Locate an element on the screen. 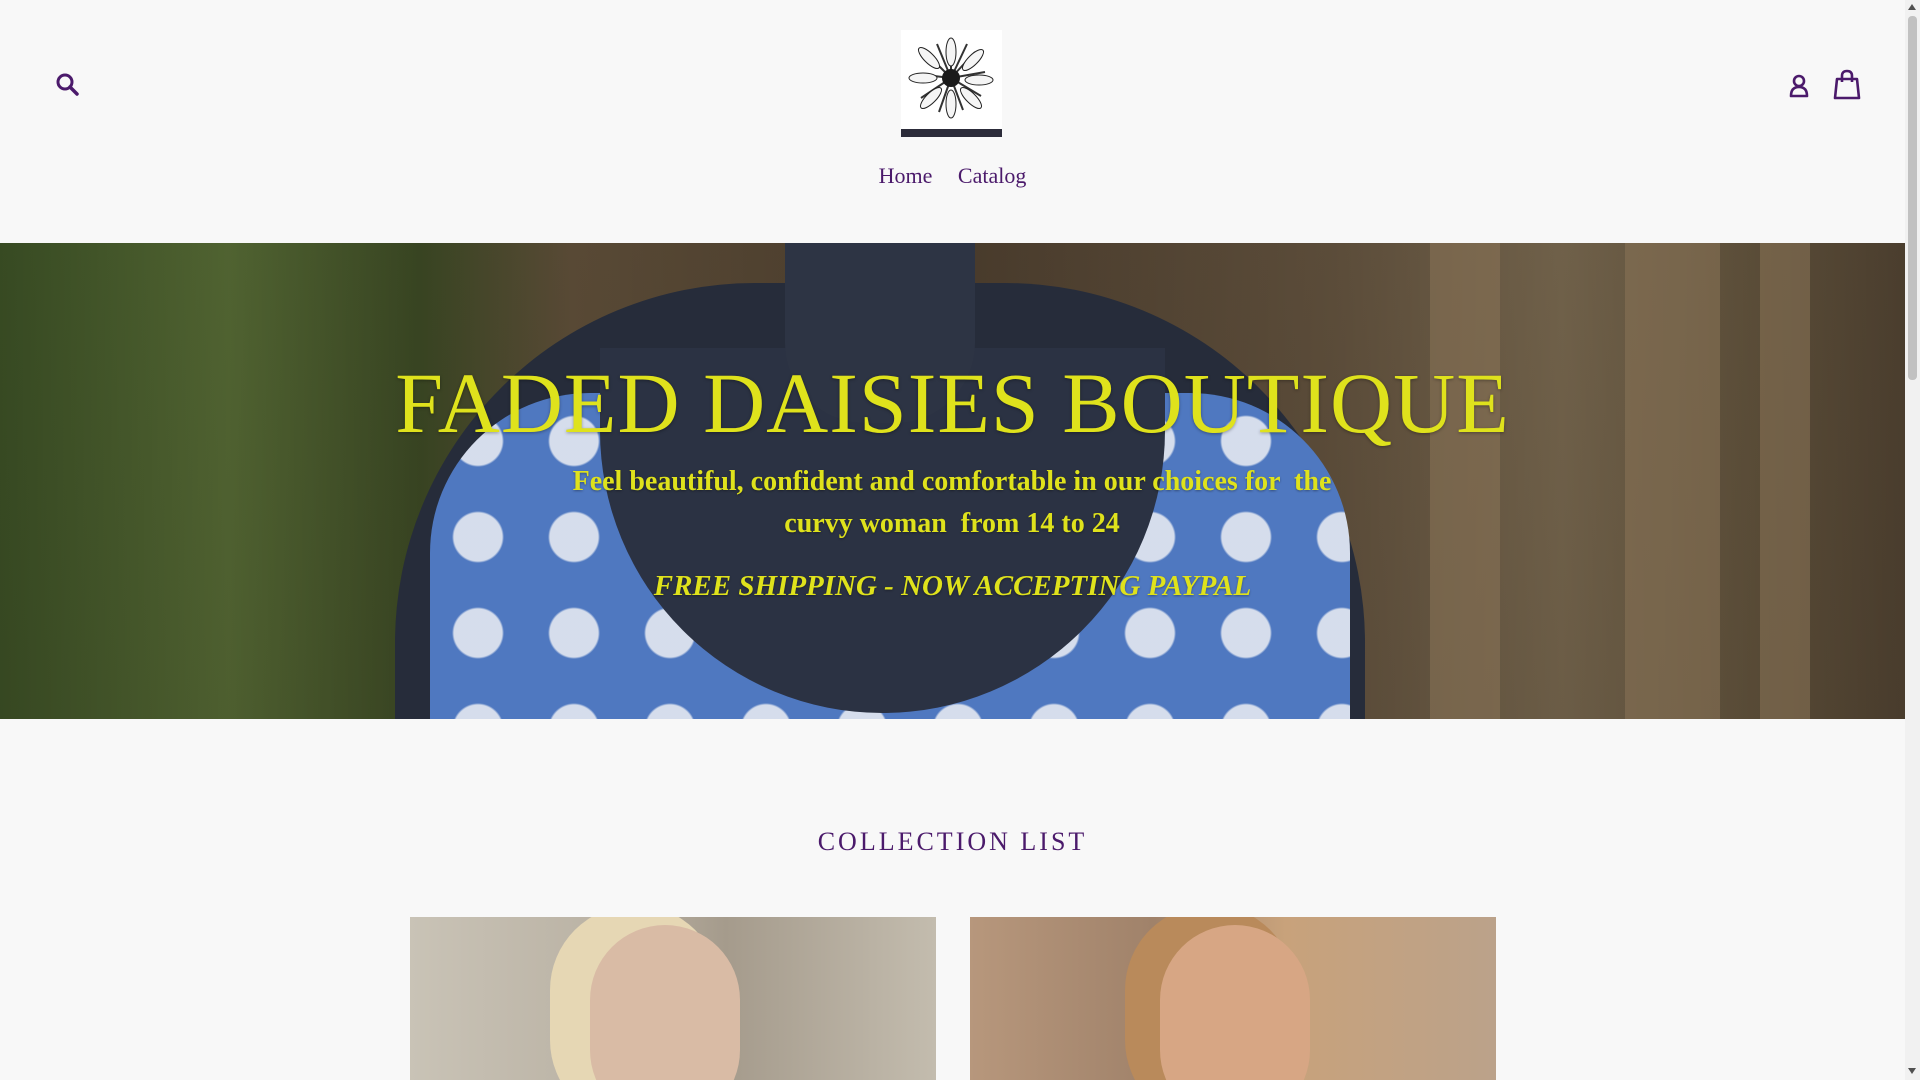 This screenshot has height=1080, width=1920. cart-icon is located at coordinates (1847, 84).